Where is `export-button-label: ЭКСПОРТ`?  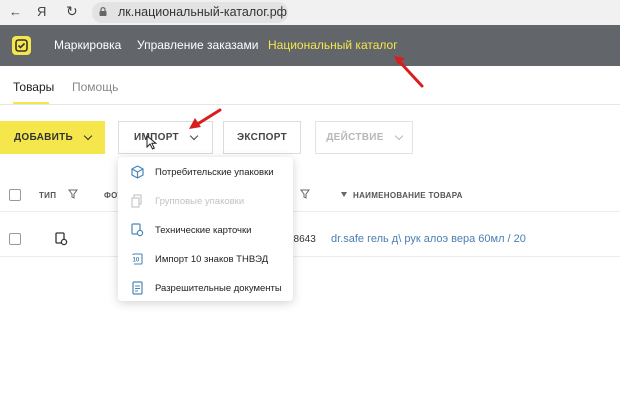 export-button-label: ЭКСПОРТ is located at coordinates (262, 137).